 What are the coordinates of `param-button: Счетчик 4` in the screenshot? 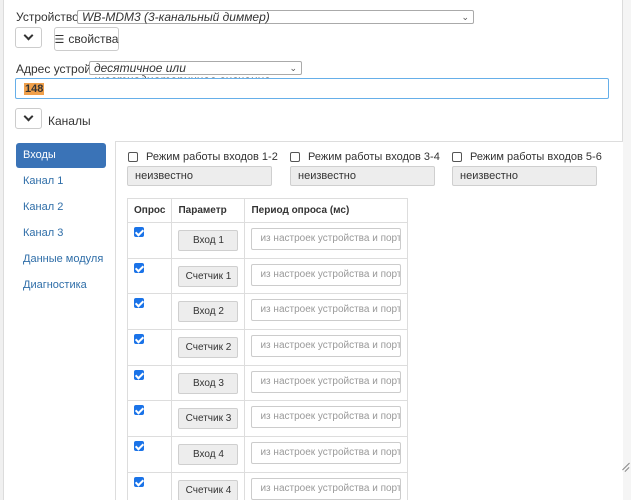 It's located at (208, 489).